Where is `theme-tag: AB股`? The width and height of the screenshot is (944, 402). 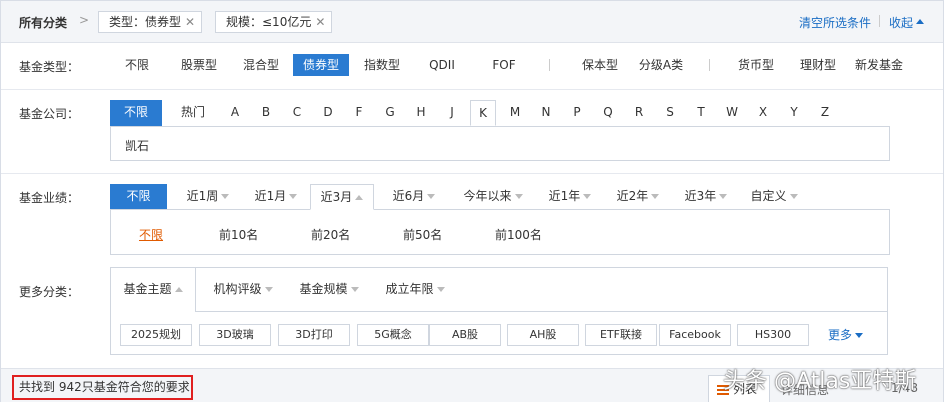 theme-tag: AB股 is located at coordinates (465, 335).